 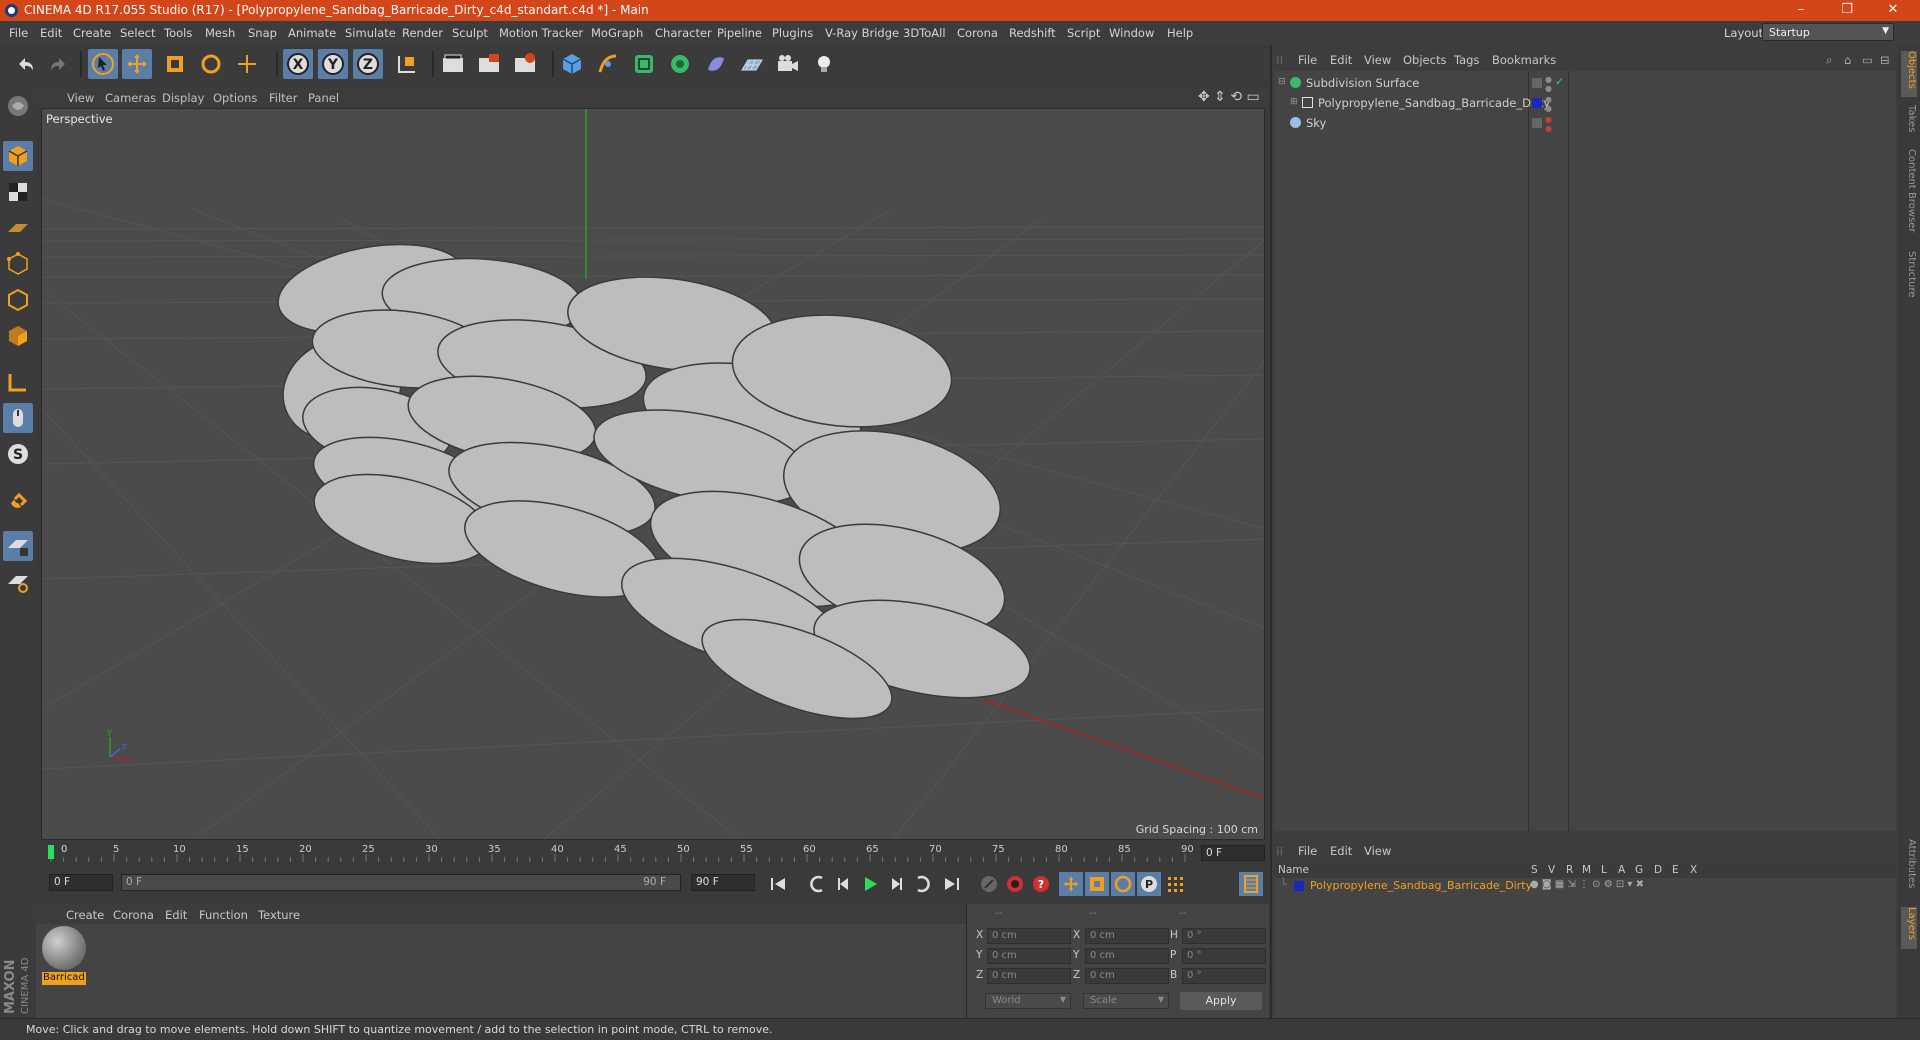 I want to click on home-icon: ⌂, so click(x=1847, y=60).